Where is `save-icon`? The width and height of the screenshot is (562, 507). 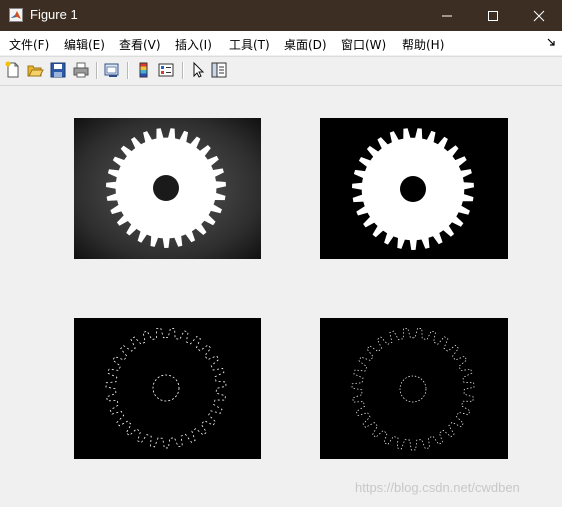
save-icon is located at coordinates (58, 70).